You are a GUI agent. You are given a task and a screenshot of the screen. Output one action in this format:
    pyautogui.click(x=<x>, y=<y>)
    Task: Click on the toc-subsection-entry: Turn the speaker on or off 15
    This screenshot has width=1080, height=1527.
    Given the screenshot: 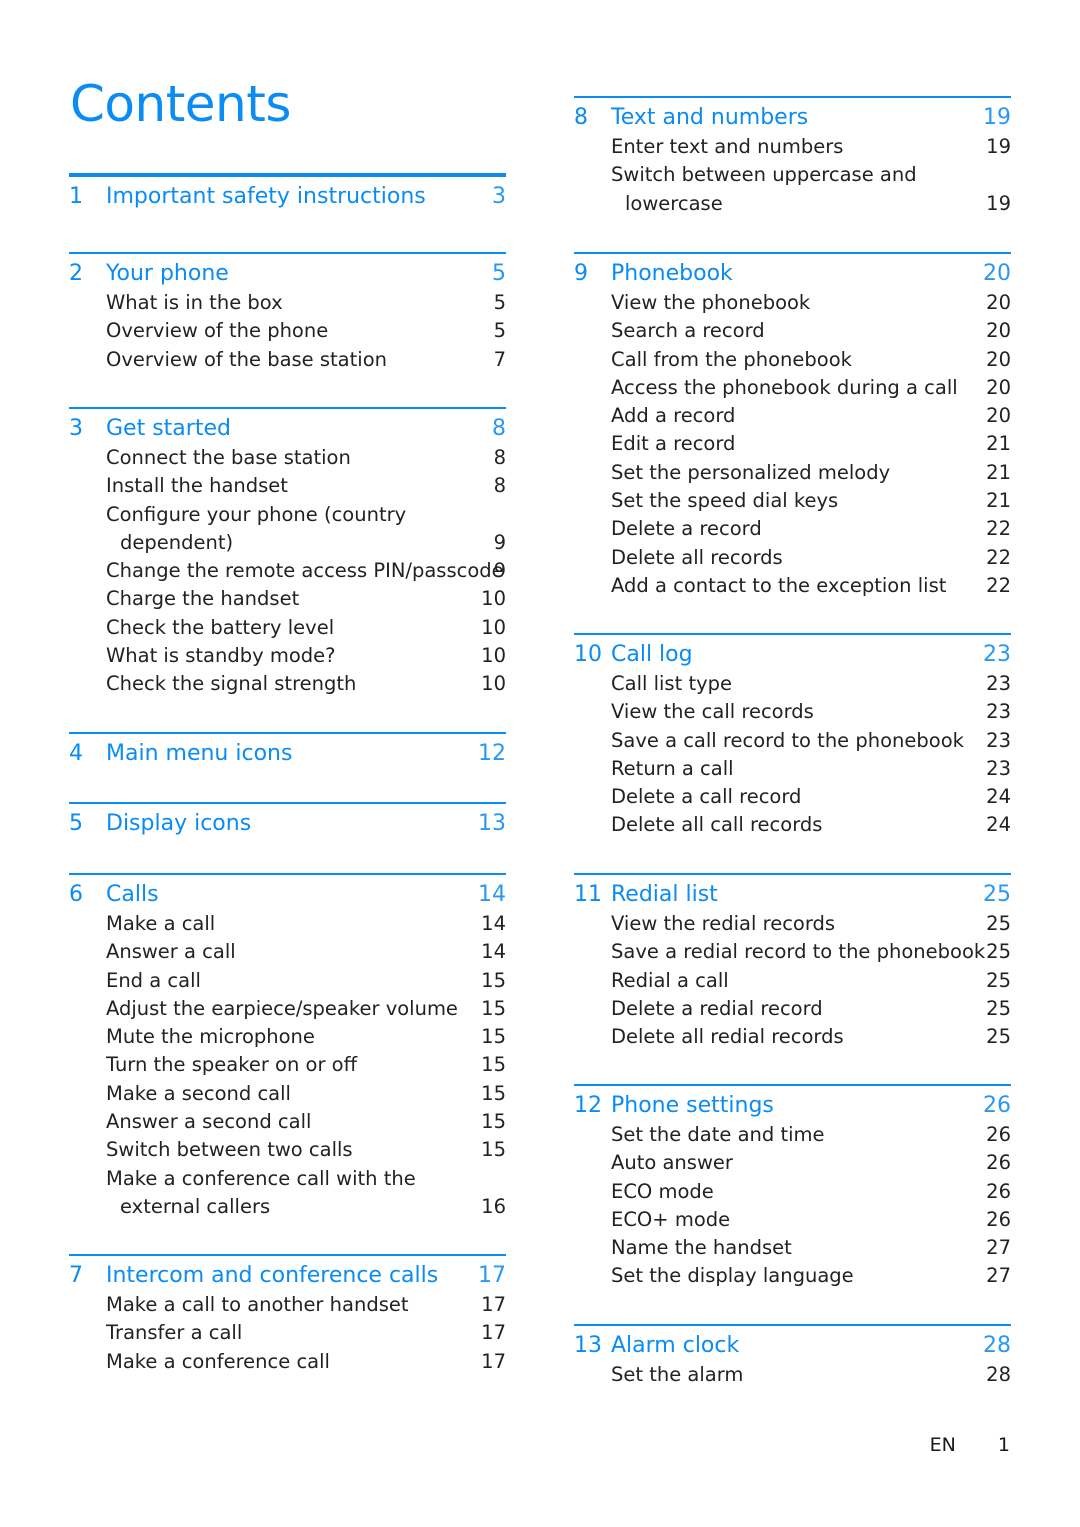 What is the action you would take?
    pyautogui.click(x=287, y=1065)
    